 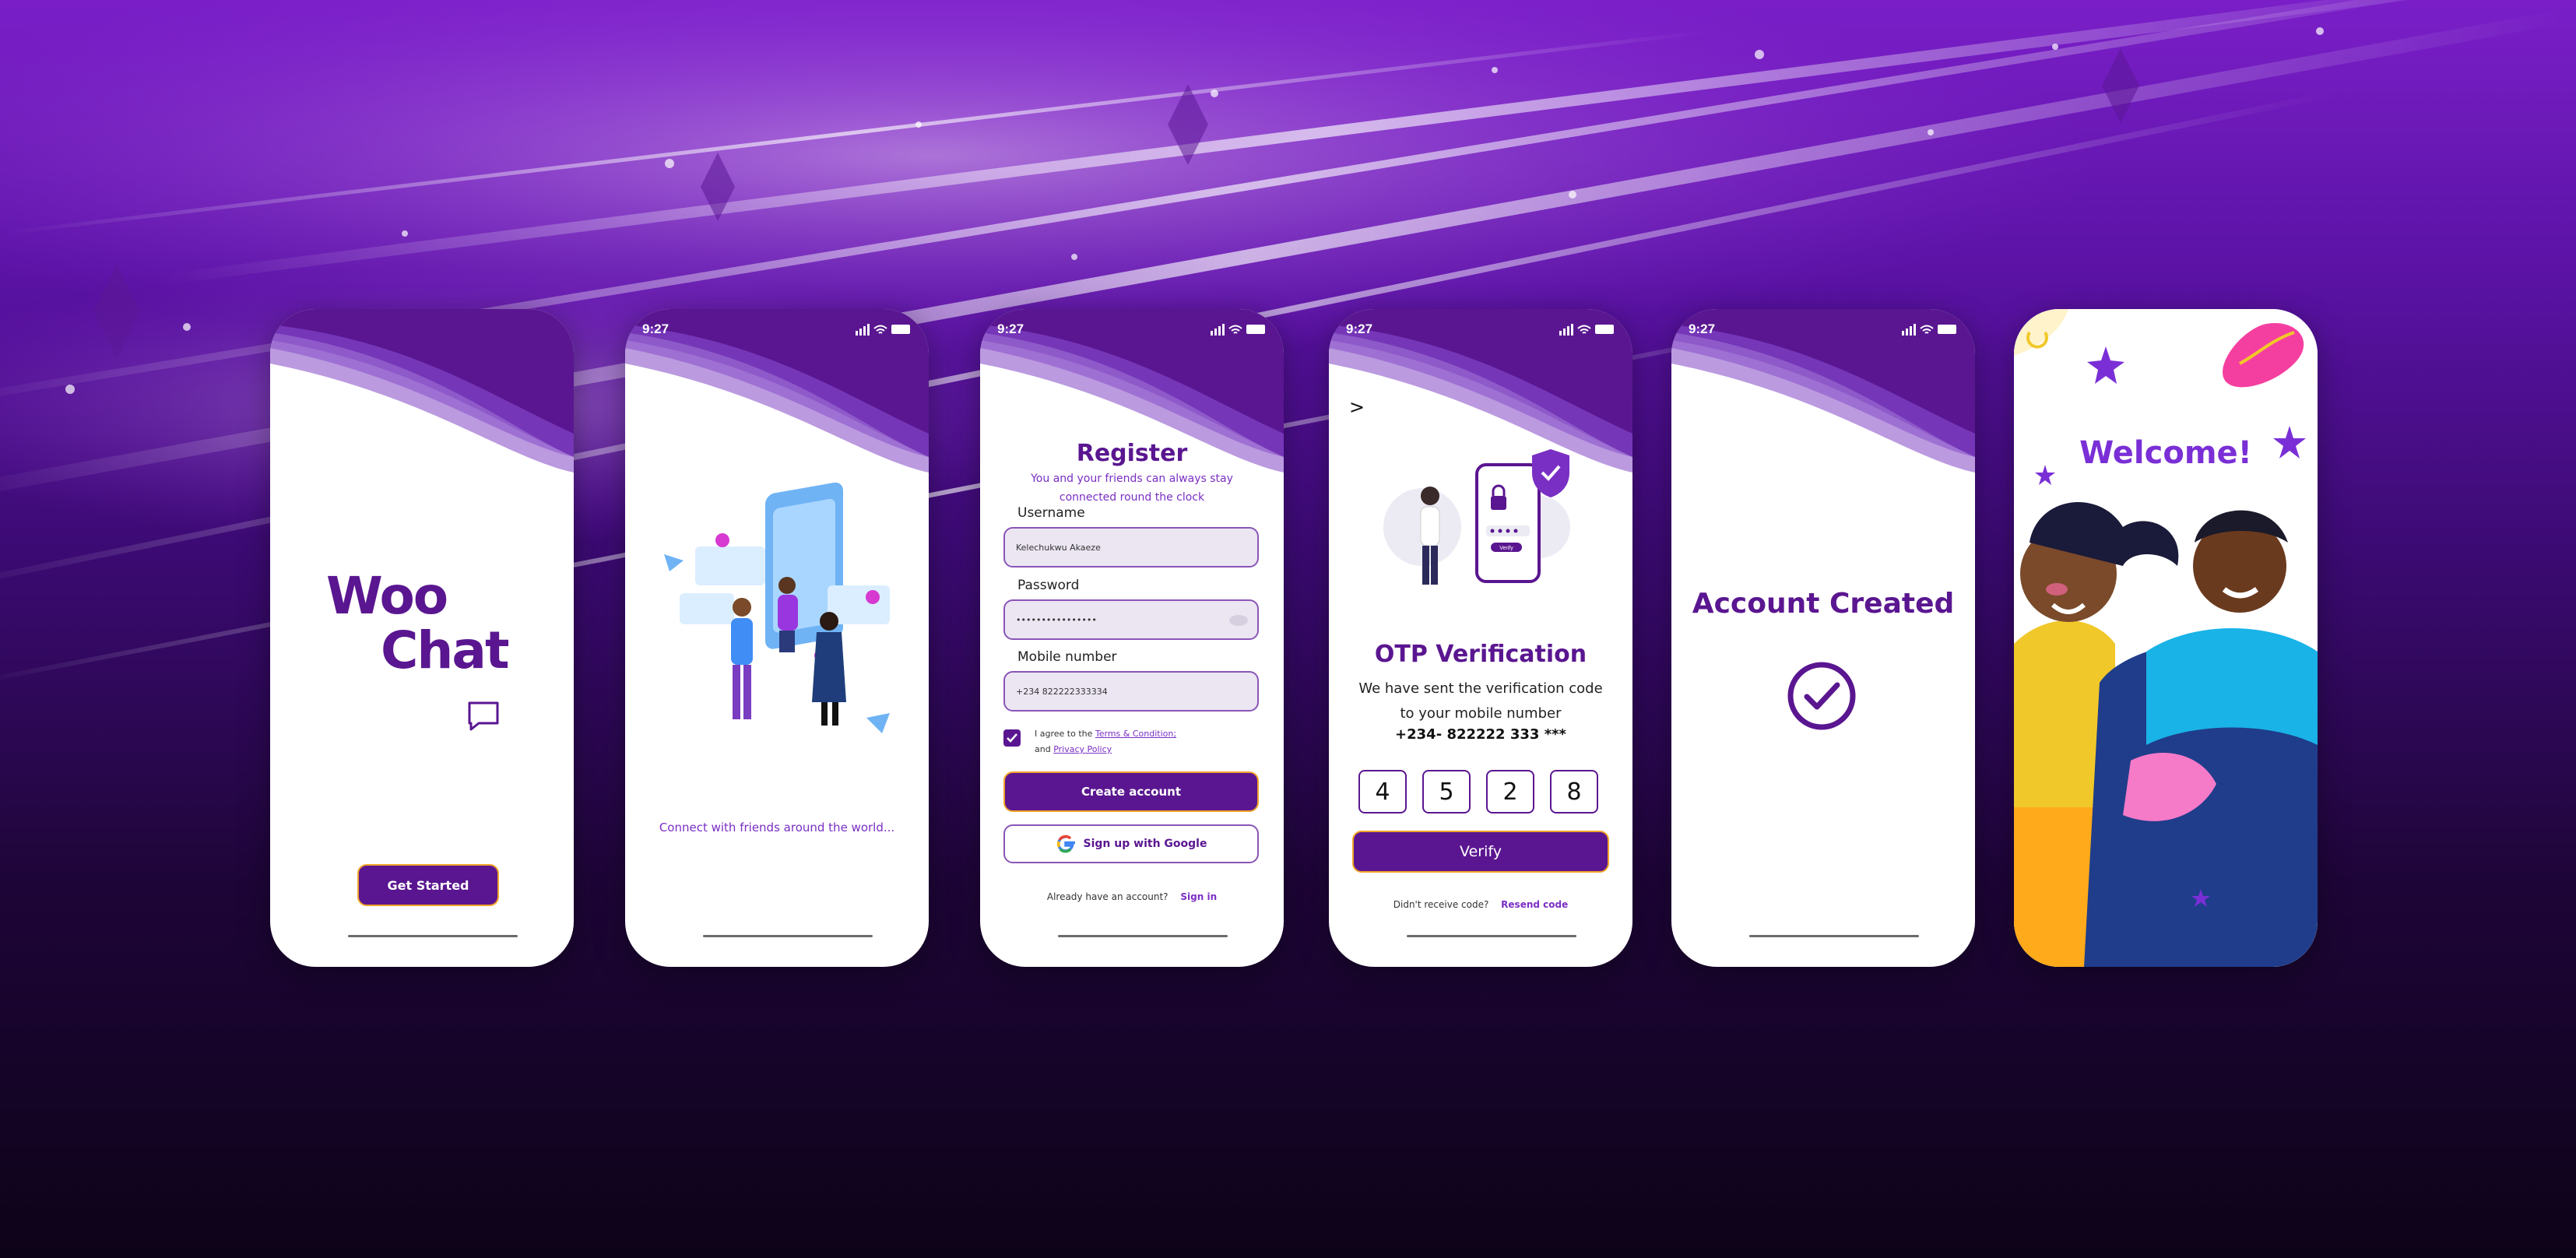 What do you see at coordinates (387, 596) in the screenshot?
I see `logo-word-woo: Woo` at bounding box center [387, 596].